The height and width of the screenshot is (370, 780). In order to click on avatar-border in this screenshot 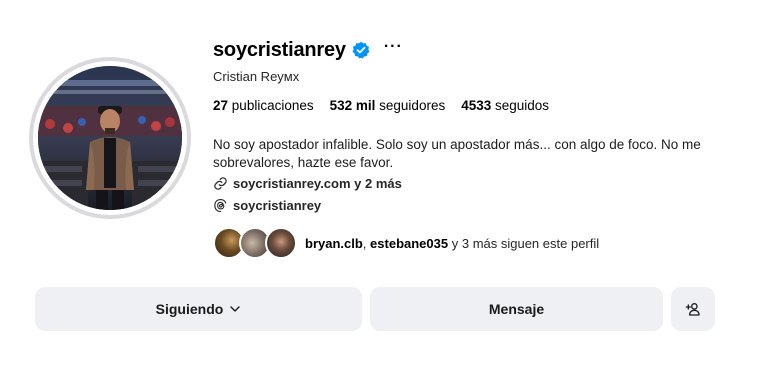, I will do `click(110, 138)`.